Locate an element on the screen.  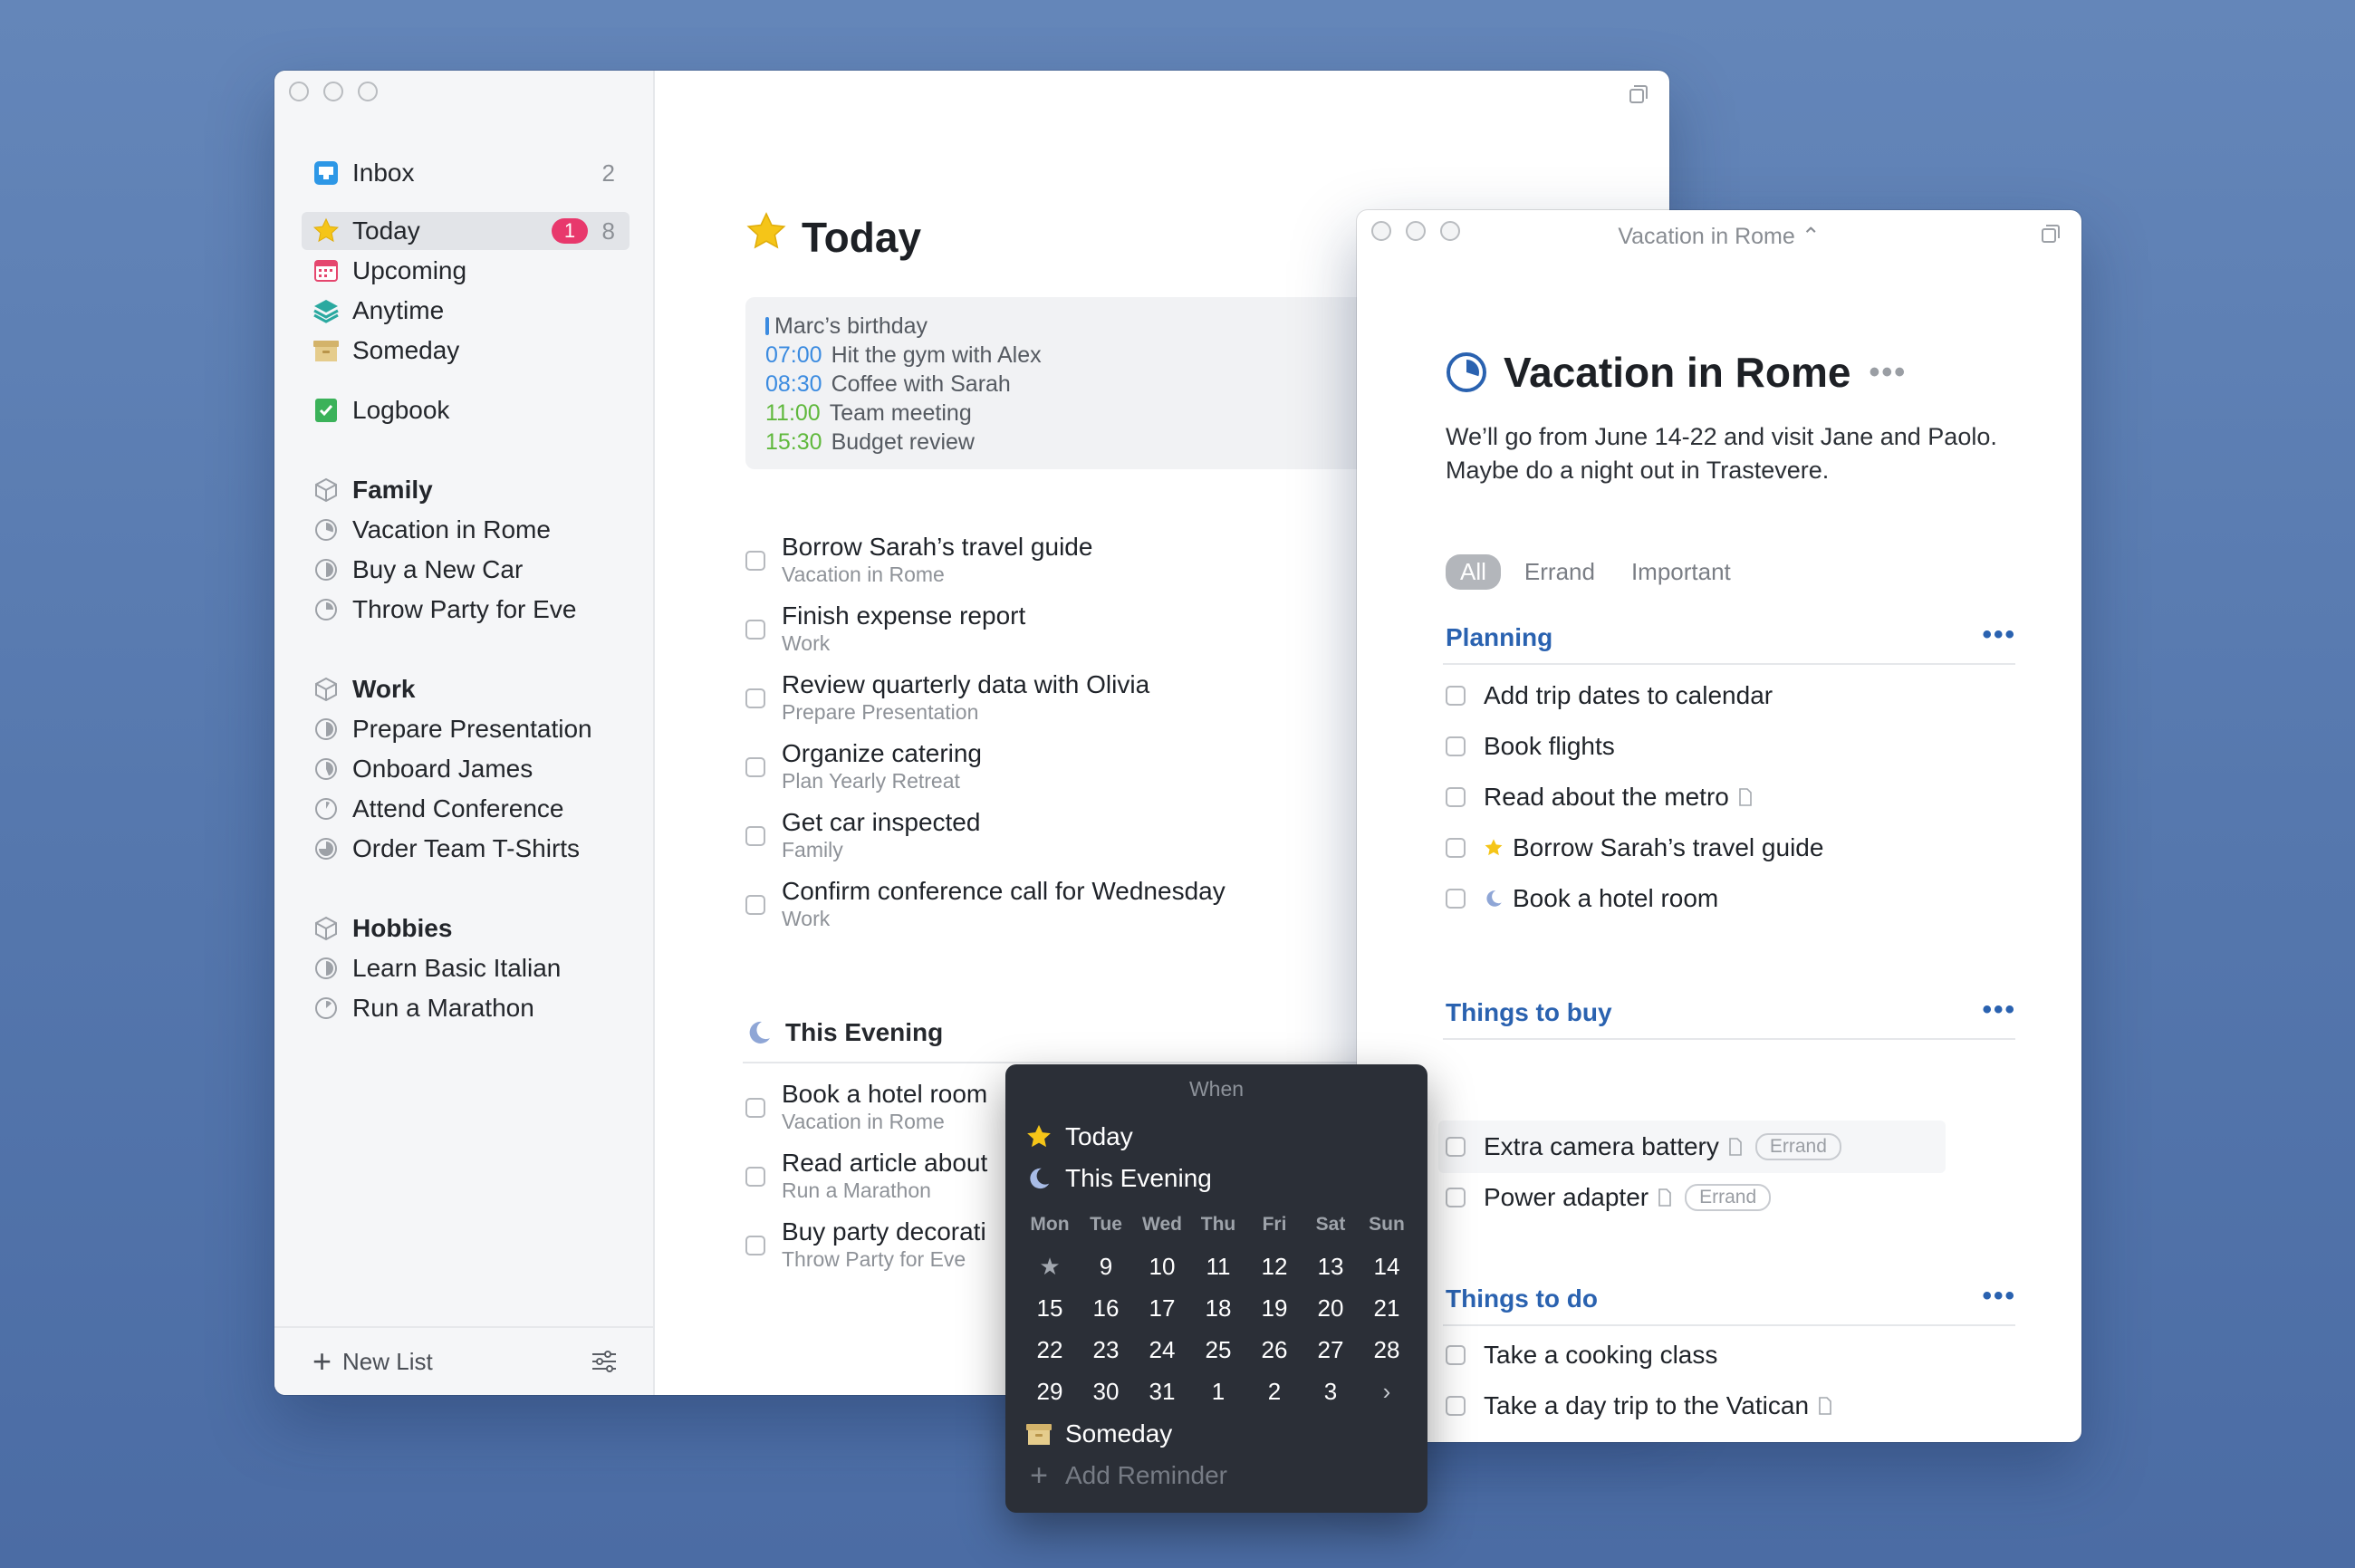
date-cell: 26 is located at coordinates (1274, 1350).